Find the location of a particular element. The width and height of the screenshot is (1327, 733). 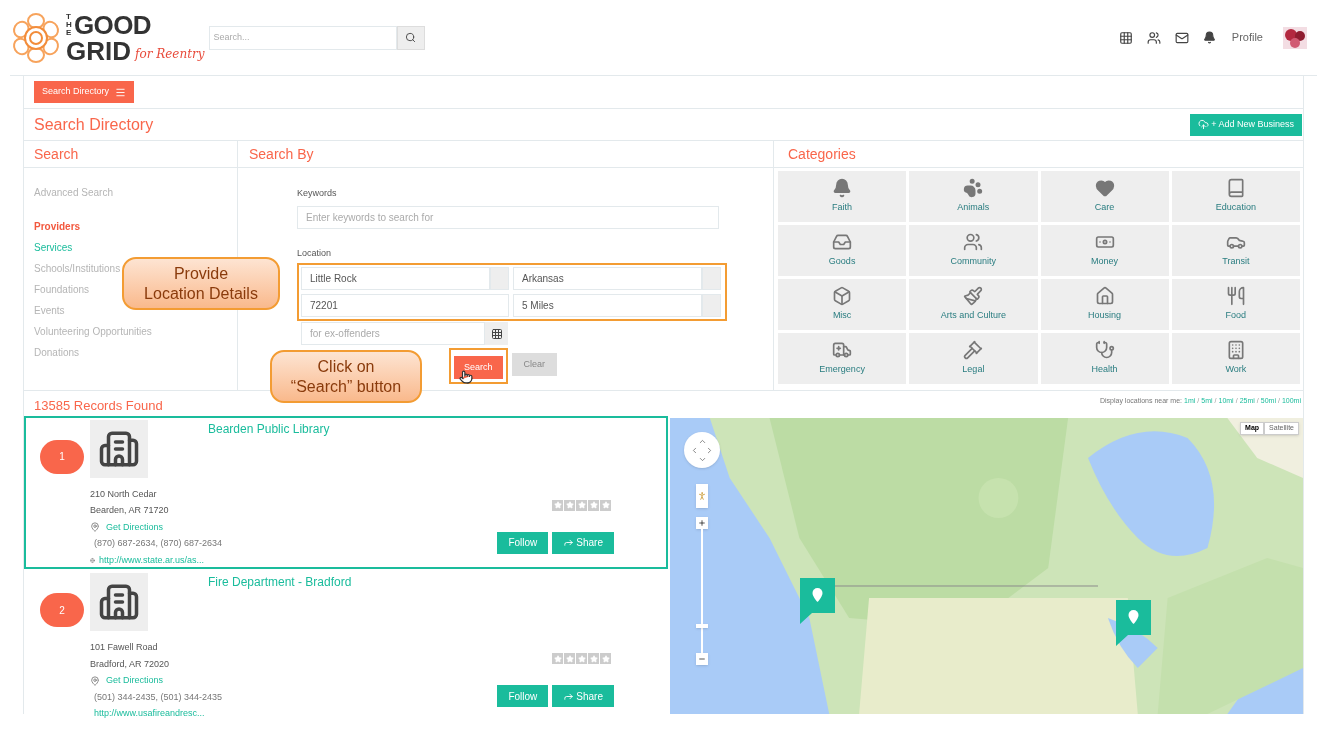

category-tile: Health is located at coordinates (1104, 358).